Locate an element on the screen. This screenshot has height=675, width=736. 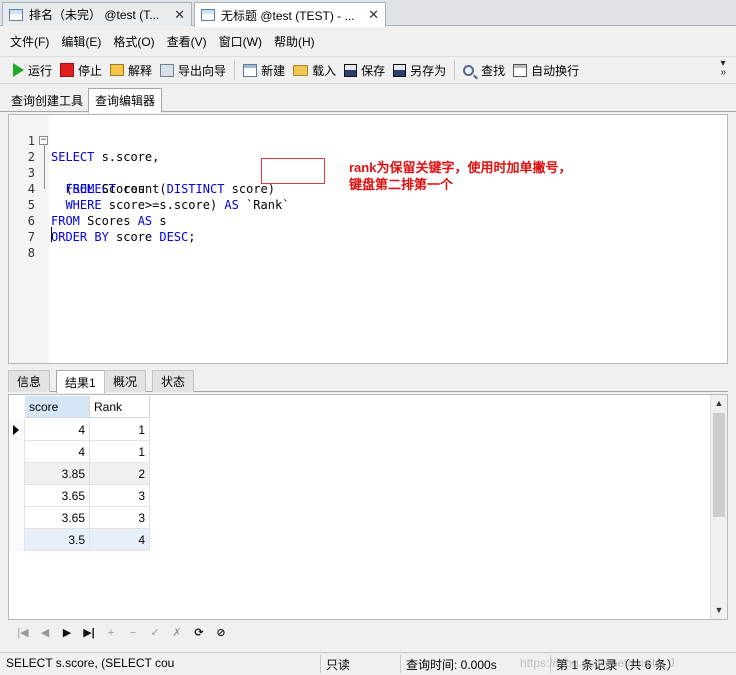
menu-format: 格式(O) is located at coordinates (133, 41).